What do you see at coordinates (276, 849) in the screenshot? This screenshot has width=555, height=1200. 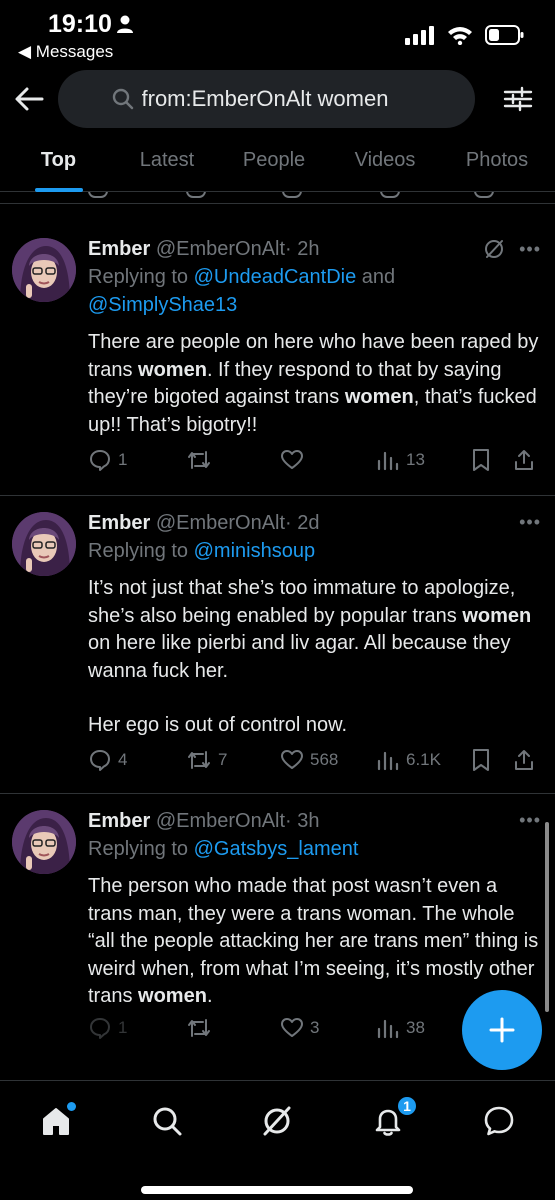 I see `mention-link: @Gatsbys_lament` at bounding box center [276, 849].